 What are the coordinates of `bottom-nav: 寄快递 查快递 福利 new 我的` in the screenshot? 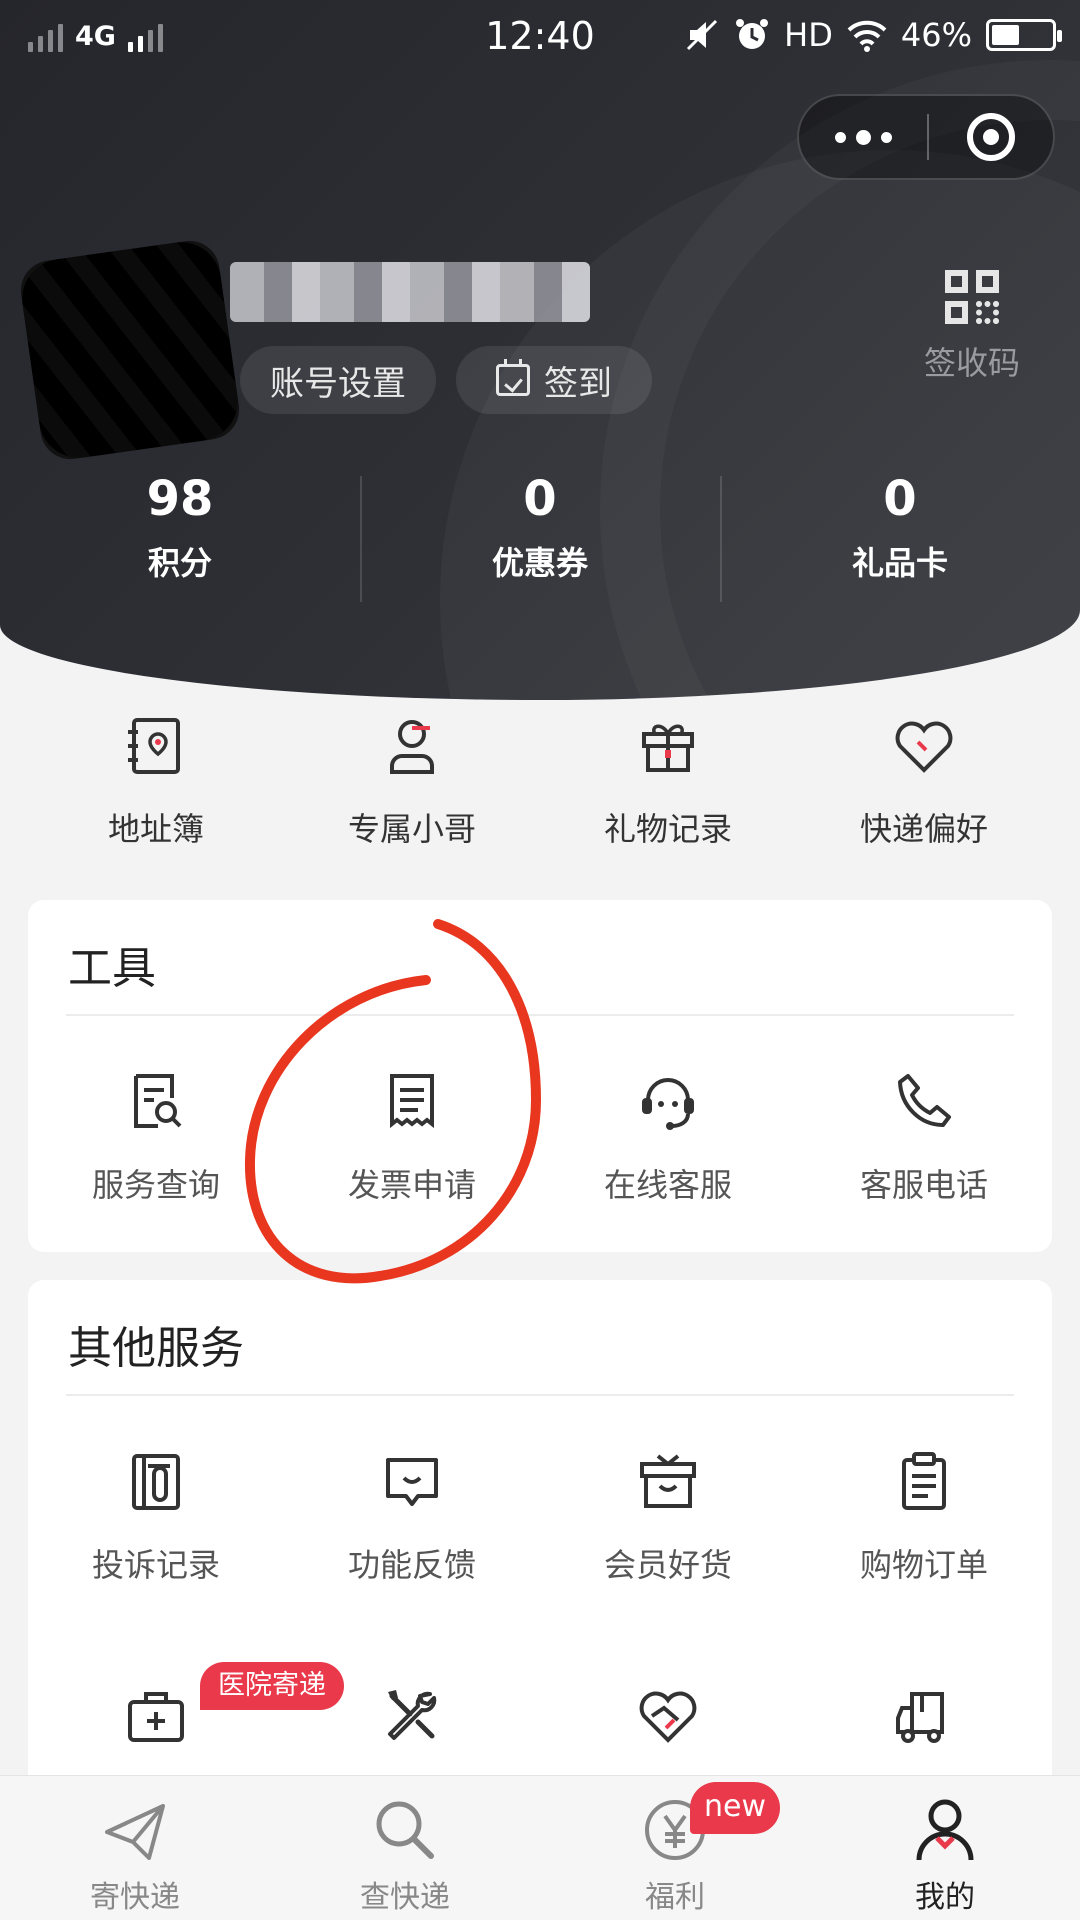 It's located at (540, 1848).